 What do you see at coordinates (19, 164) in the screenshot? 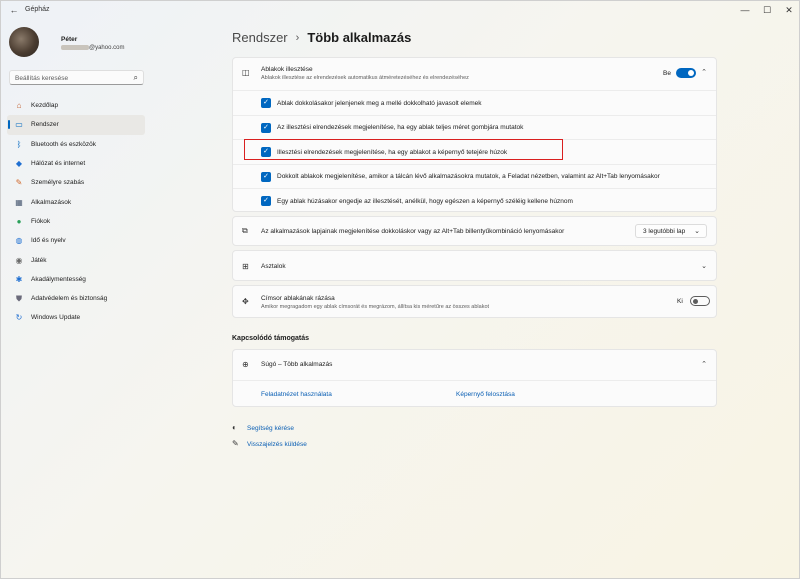
I see `network-icon: ◆` at bounding box center [19, 164].